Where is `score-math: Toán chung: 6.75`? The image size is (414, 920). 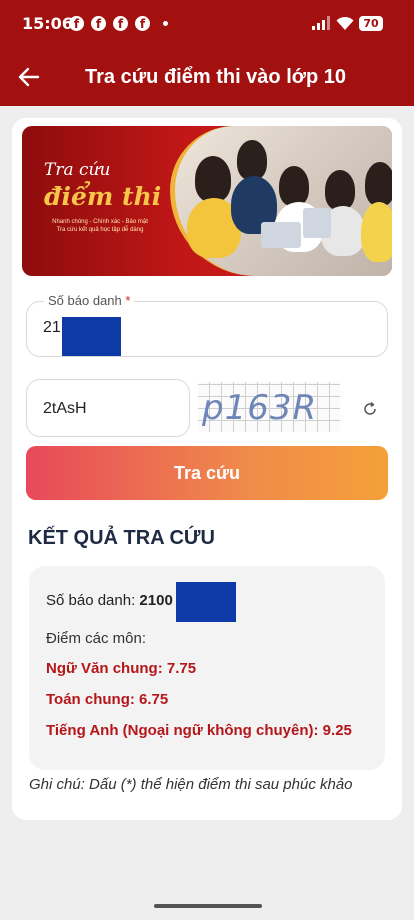 score-math: Toán chung: 6.75 is located at coordinates (107, 699).